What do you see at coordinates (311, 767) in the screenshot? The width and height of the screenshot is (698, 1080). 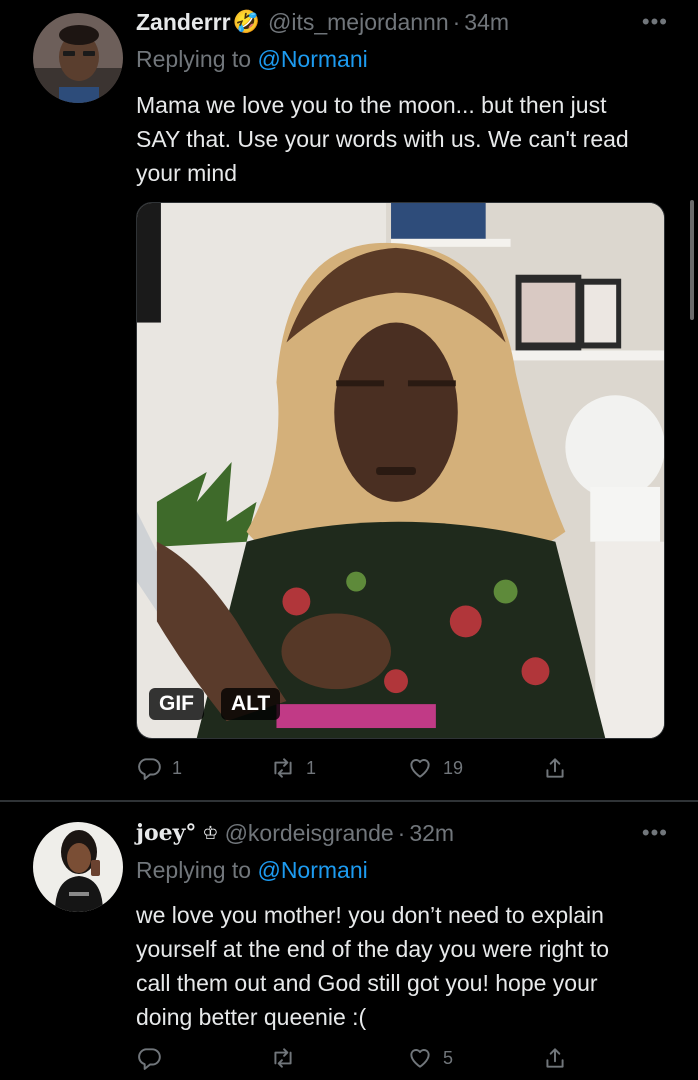 I see `retweet-count: 1` at bounding box center [311, 767].